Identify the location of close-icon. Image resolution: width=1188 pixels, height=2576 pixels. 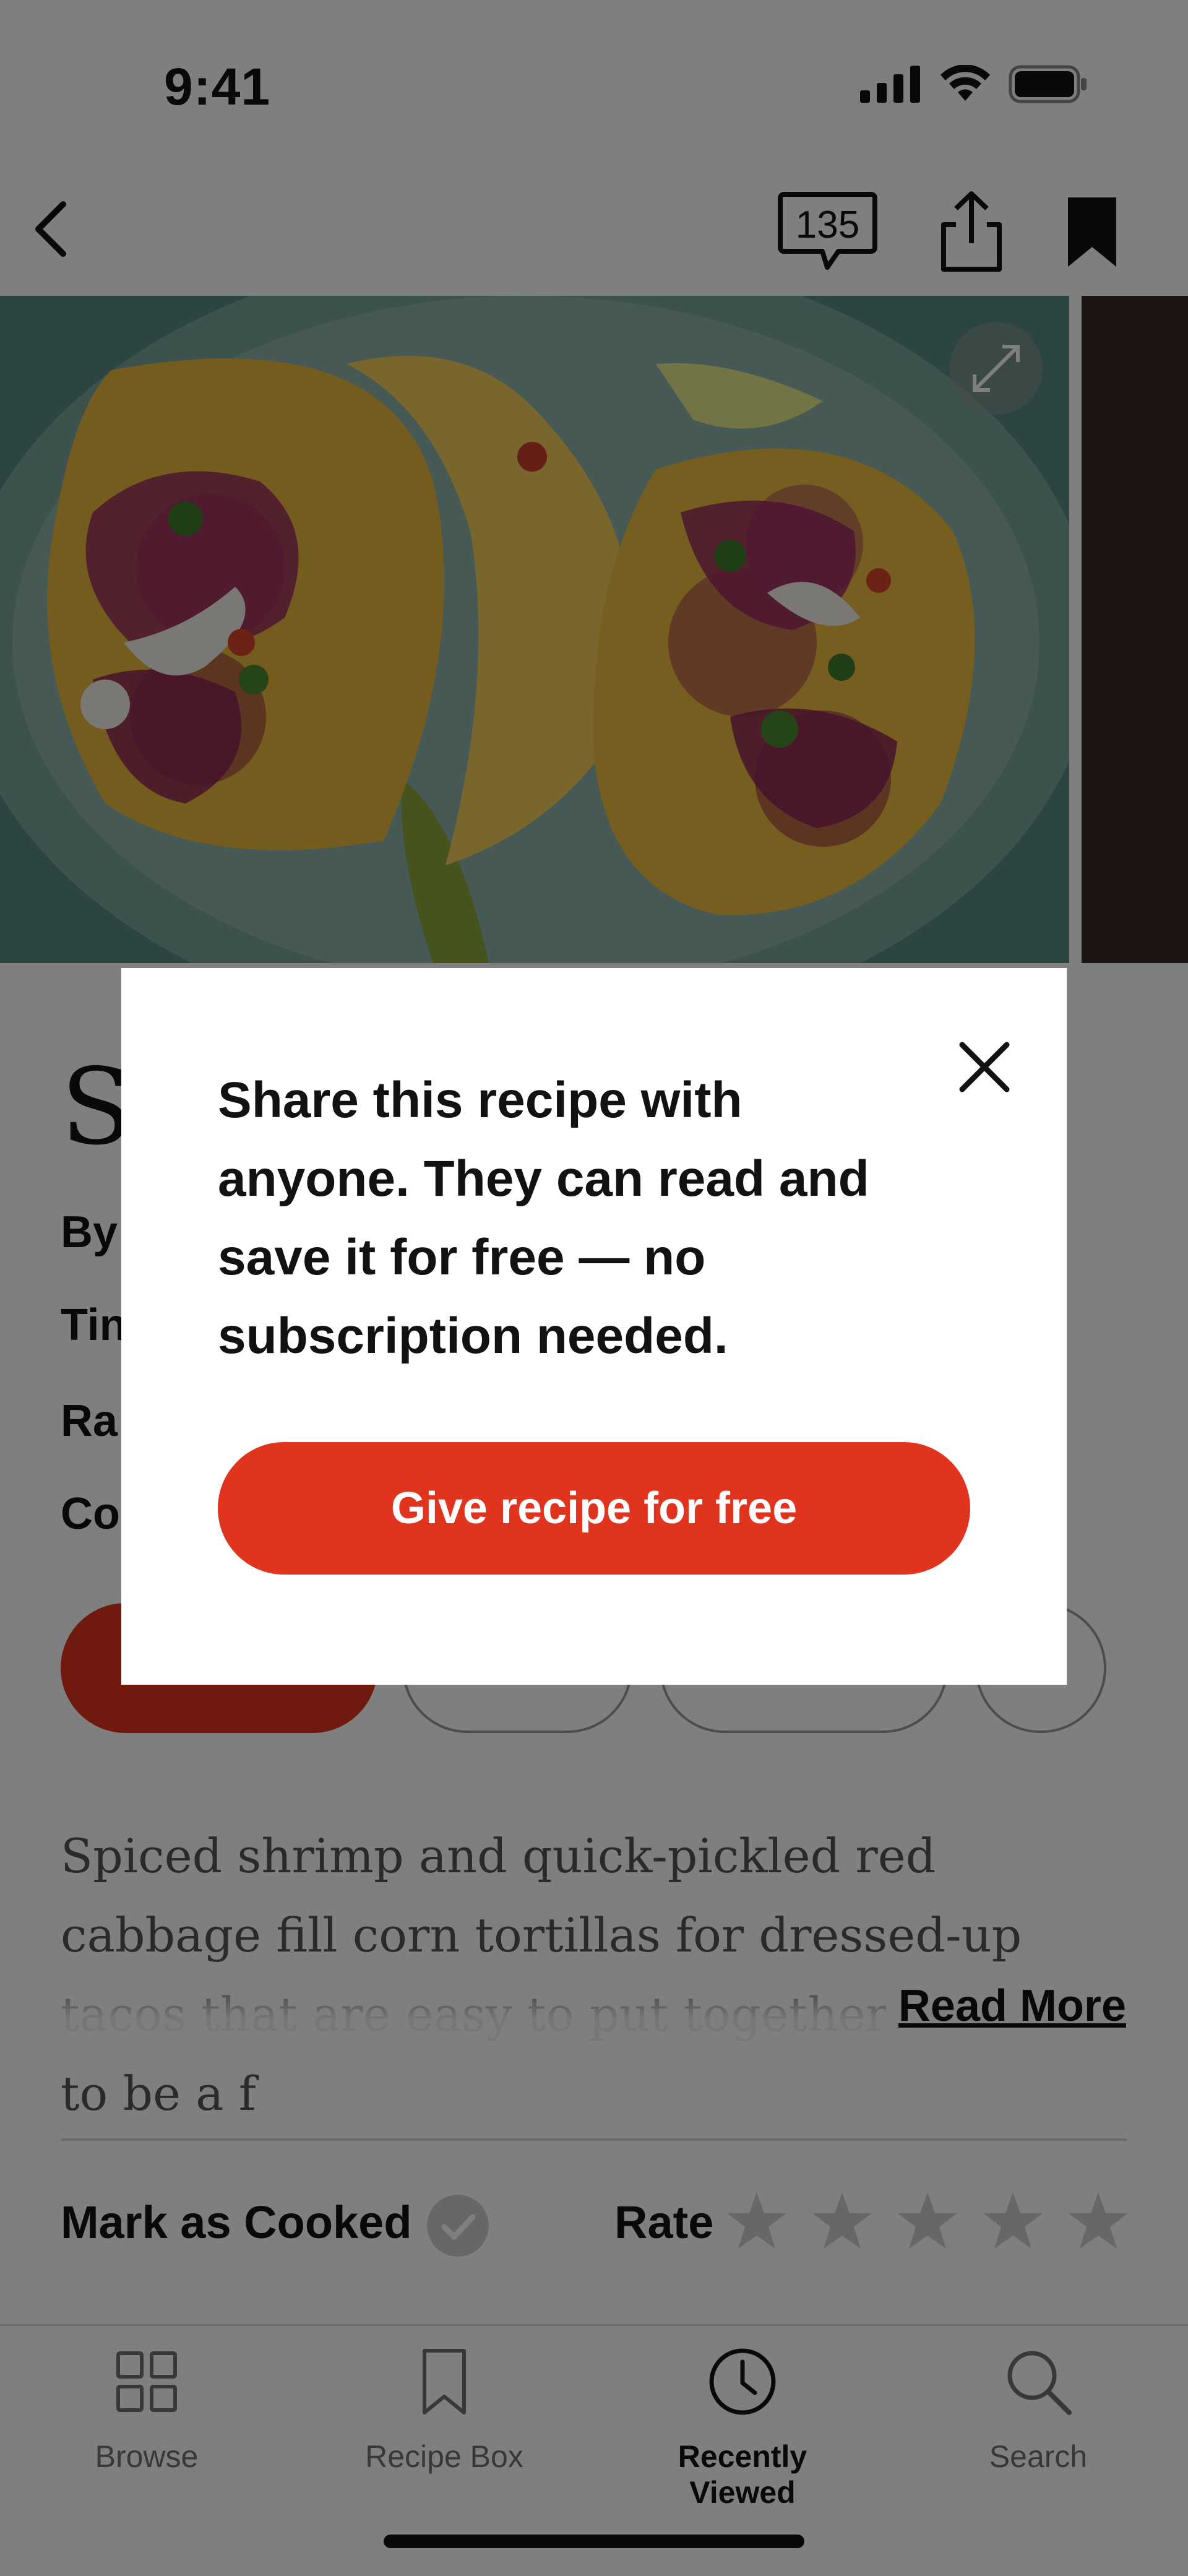
(984, 1067).